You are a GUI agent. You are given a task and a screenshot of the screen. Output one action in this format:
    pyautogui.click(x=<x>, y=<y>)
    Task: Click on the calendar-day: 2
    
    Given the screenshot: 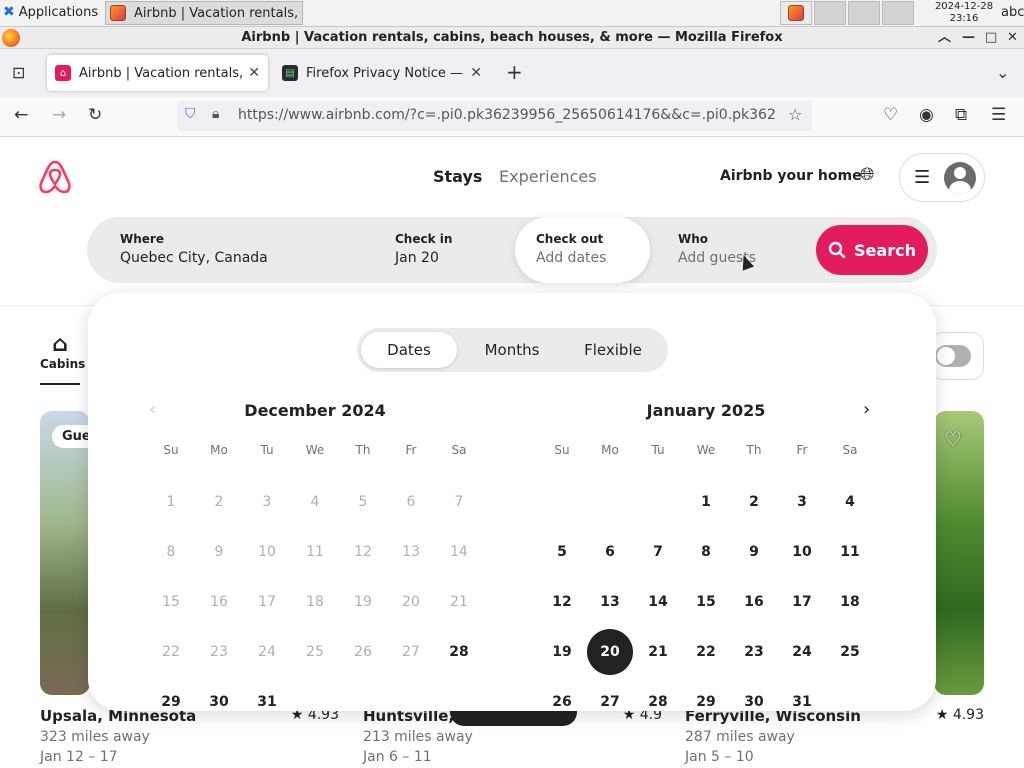 What is the action you would take?
    pyautogui.click(x=754, y=502)
    